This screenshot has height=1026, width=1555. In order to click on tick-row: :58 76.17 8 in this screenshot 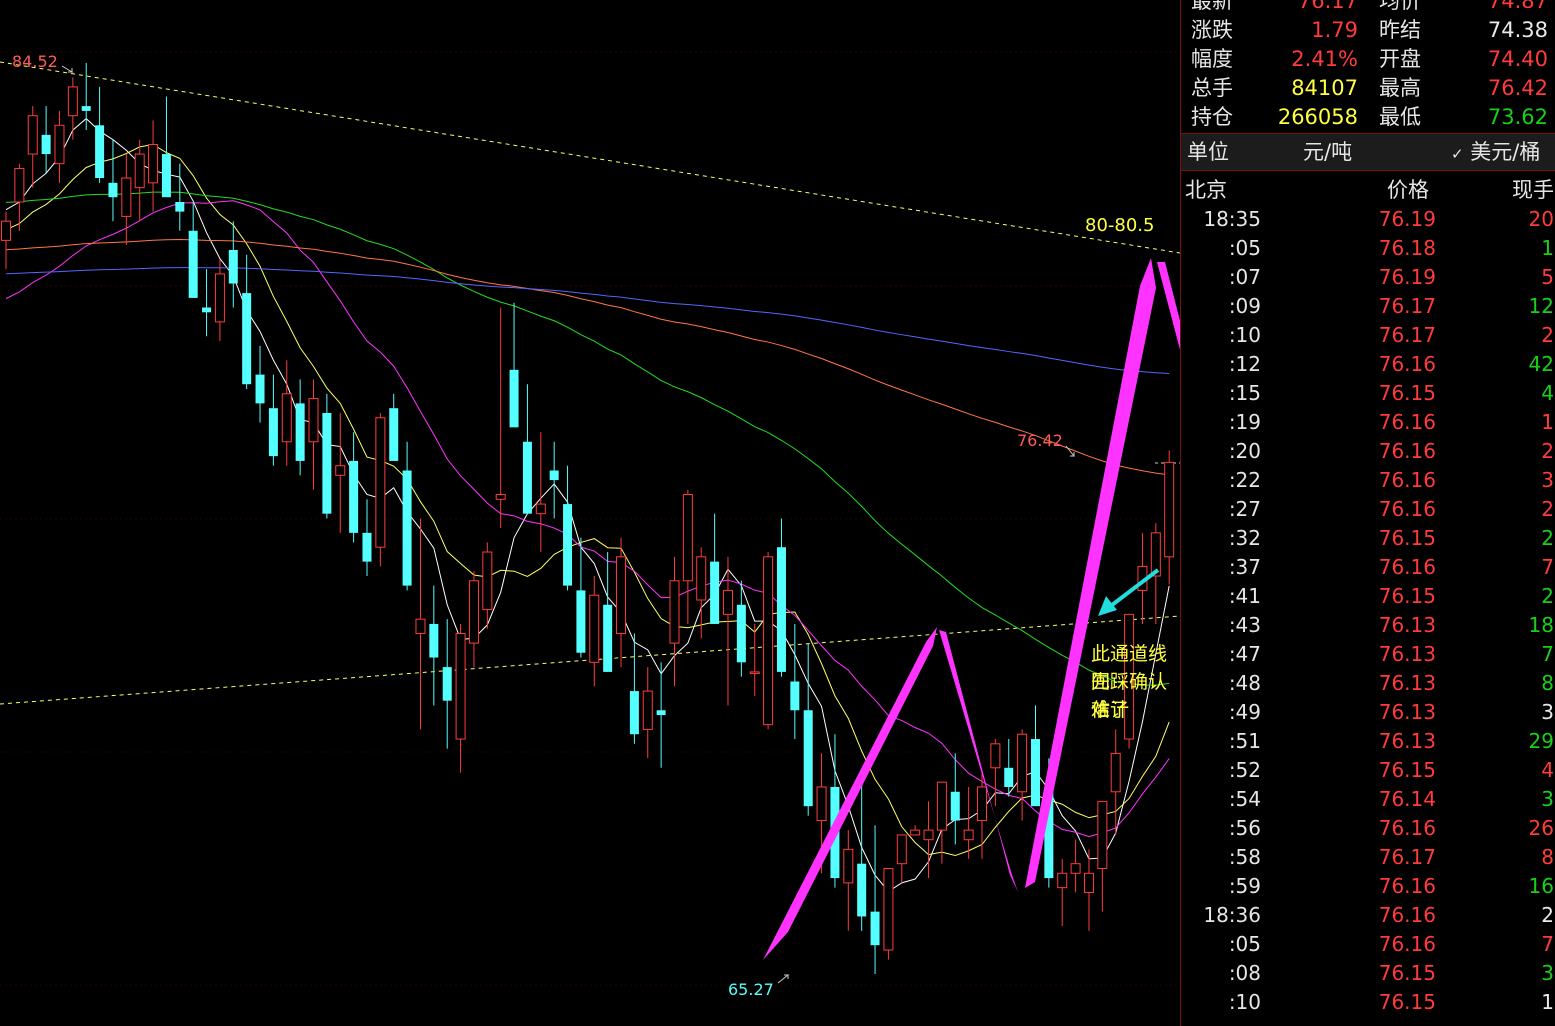, I will do `click(1368, 857)`.